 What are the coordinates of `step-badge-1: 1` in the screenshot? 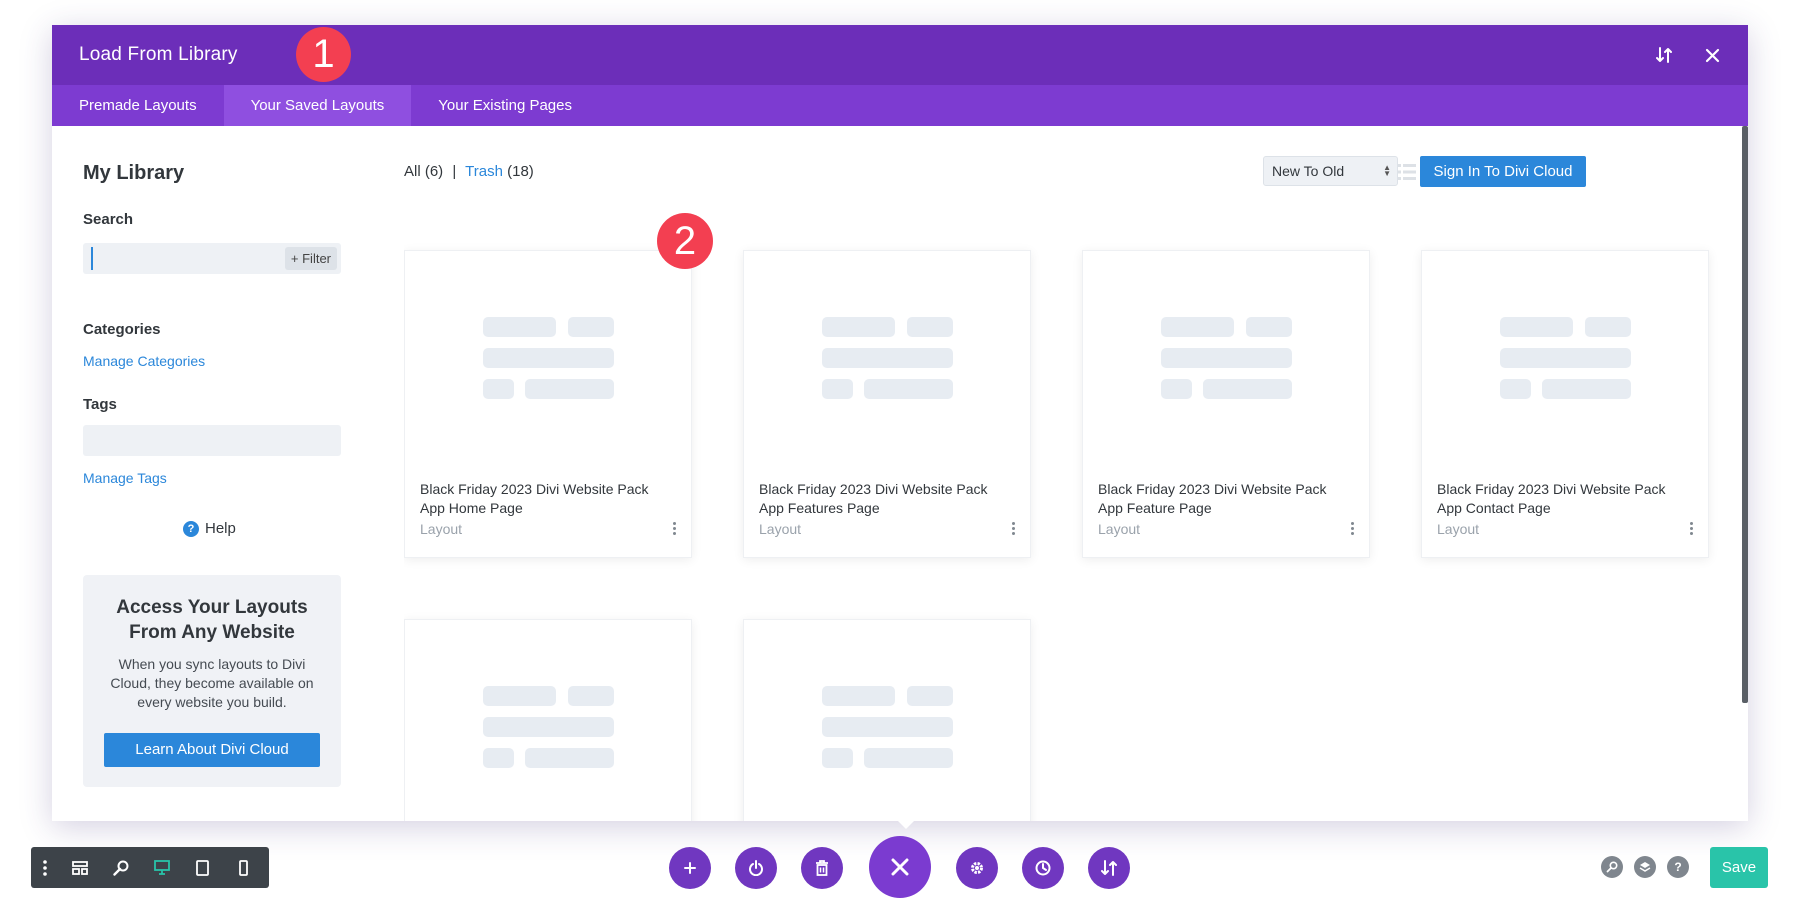 It's located at (323, 54).